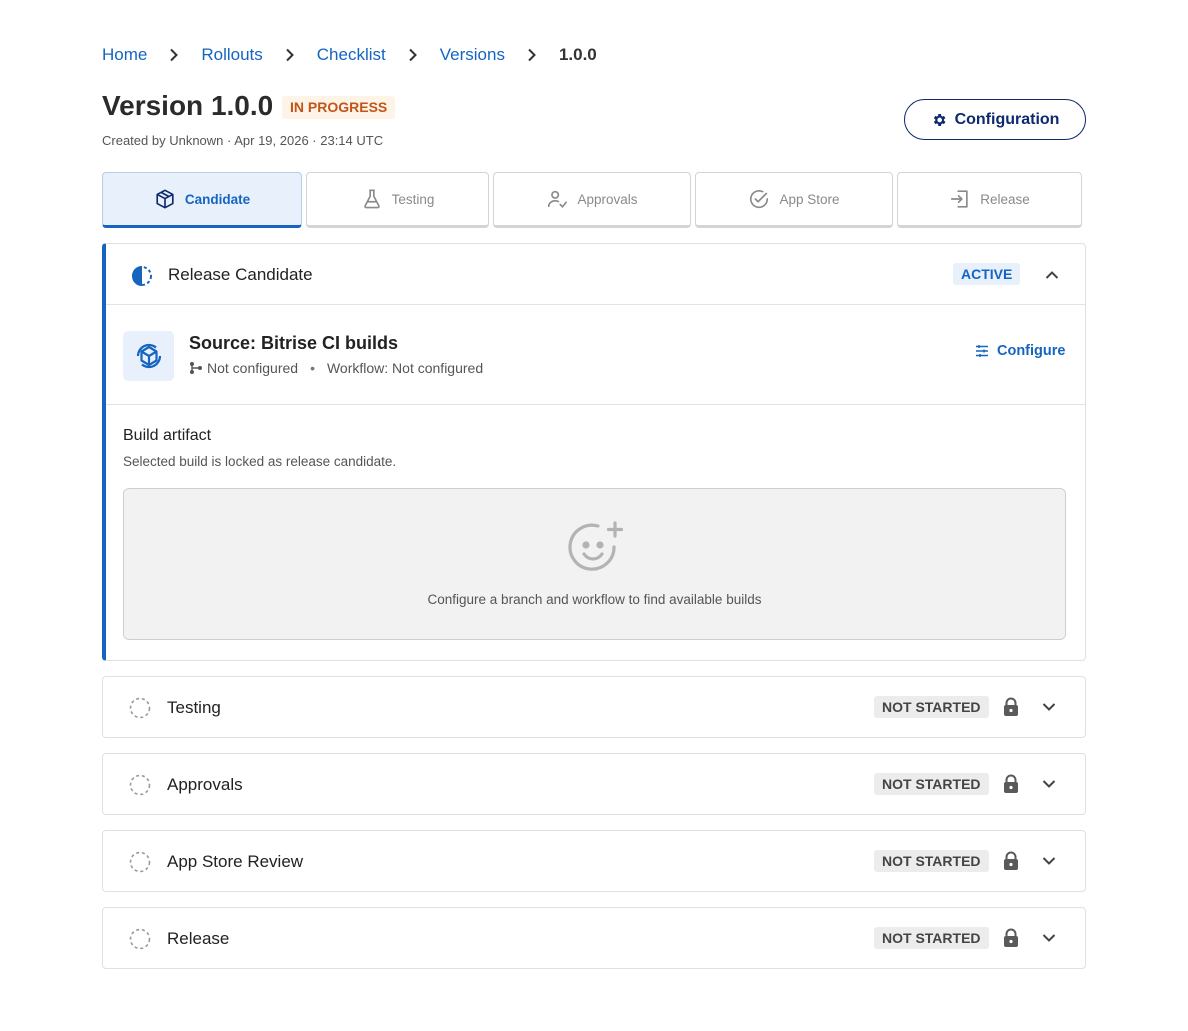  I want to click on tab-label: Release, so click(1005, 199).